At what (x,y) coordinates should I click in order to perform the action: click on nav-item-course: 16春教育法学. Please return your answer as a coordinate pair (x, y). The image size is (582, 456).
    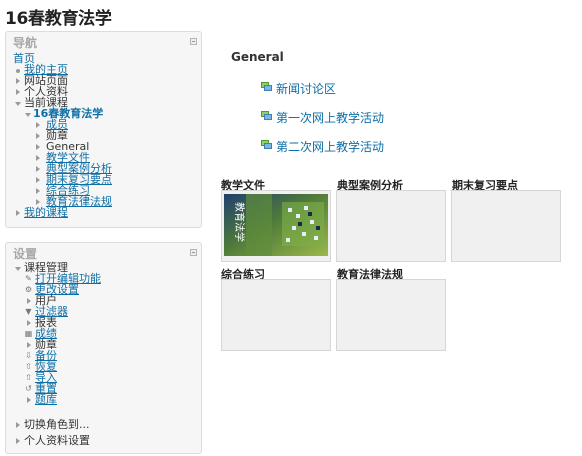
    Looking at the image, I should click on (68, 114).